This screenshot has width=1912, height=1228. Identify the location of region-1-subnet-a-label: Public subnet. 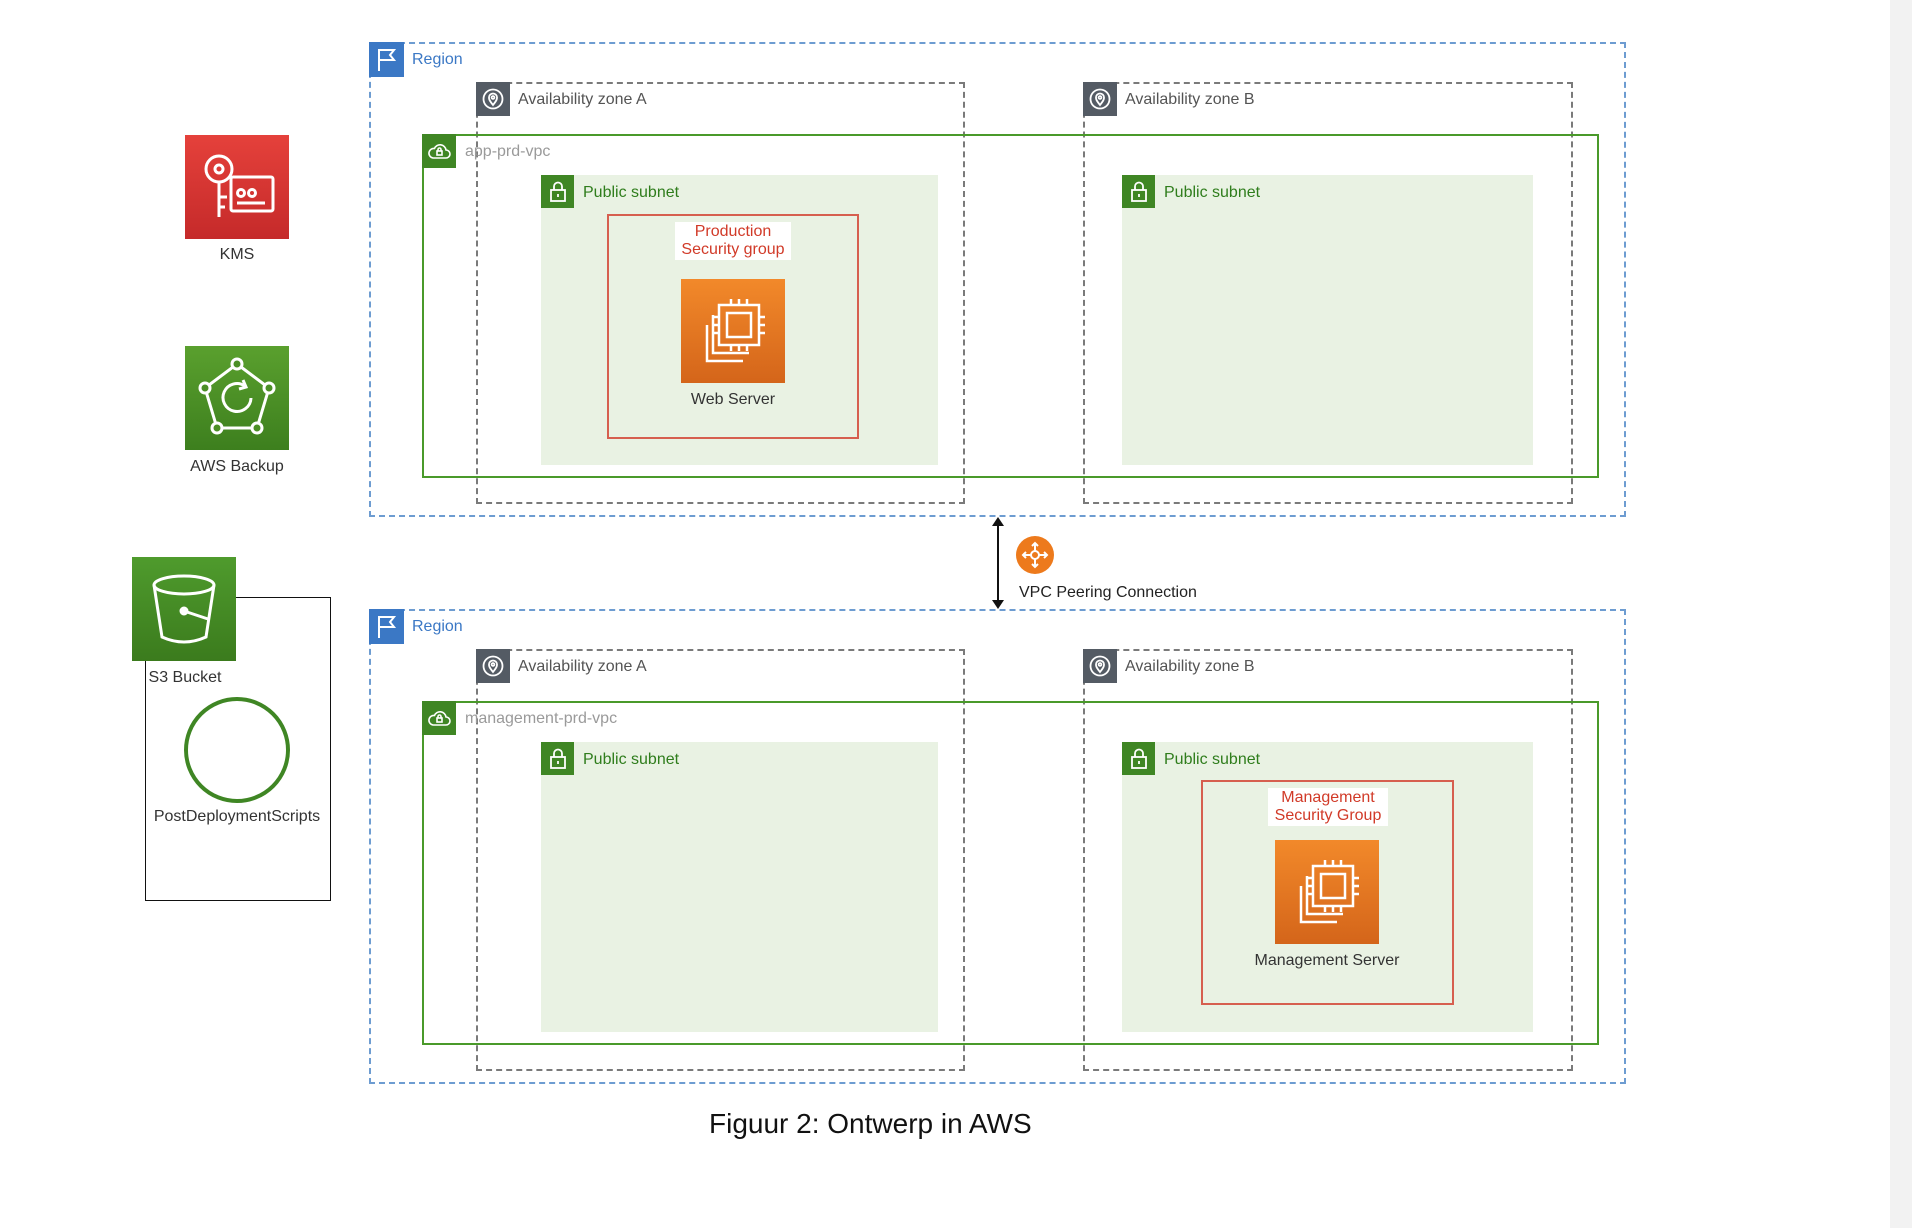
(631, 192).